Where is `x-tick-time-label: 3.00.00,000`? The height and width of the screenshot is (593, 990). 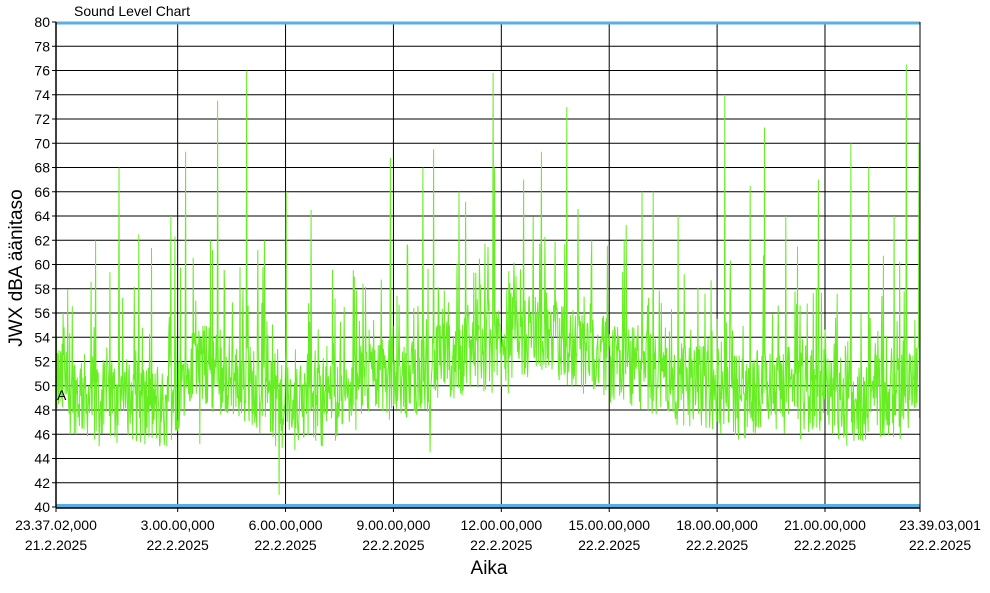 x-tick-time-label: 3.00.00,000 is located at coordinates (178, 525).